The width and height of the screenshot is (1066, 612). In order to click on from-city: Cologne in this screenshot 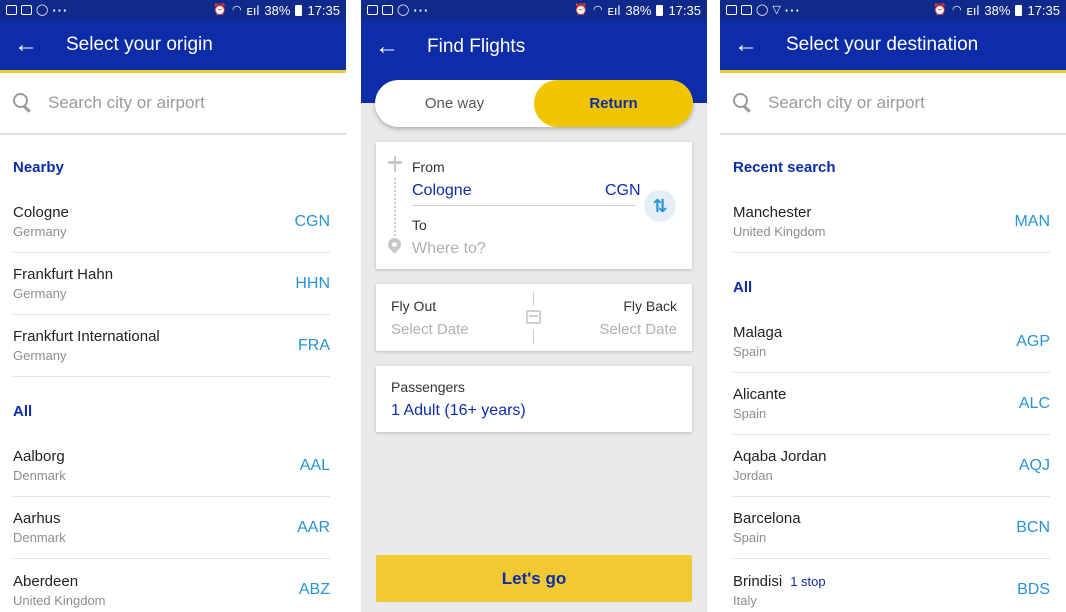, I will do `click(442, 191)`.